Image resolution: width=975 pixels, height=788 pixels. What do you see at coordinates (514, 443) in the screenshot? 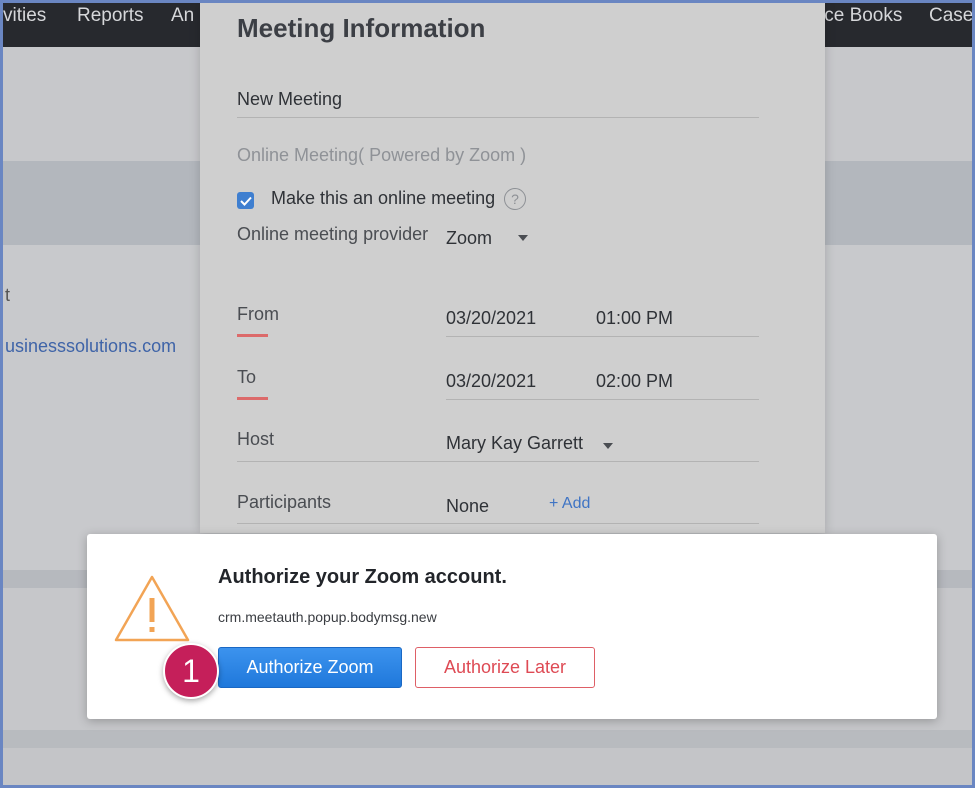
I see `host-select: Mary Kay Garrett` at bounding box center [514, 443].